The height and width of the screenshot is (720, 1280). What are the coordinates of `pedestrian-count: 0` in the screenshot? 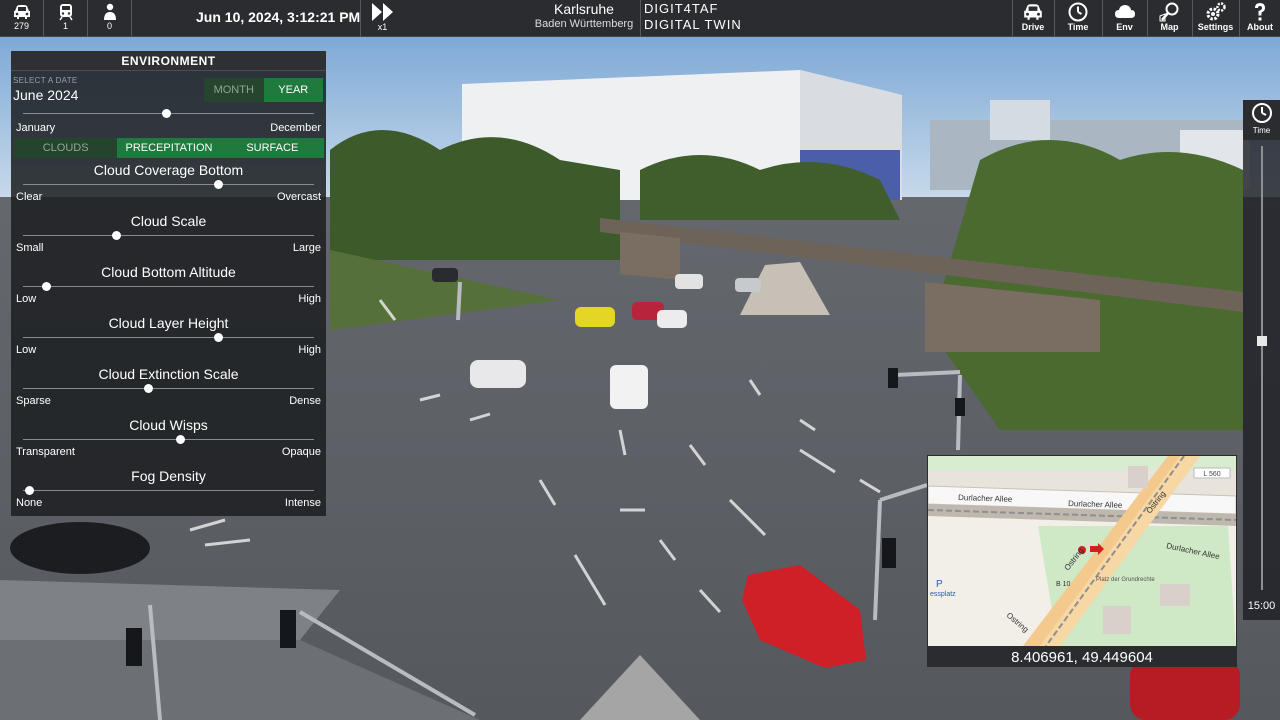 It's located at (109, 26).